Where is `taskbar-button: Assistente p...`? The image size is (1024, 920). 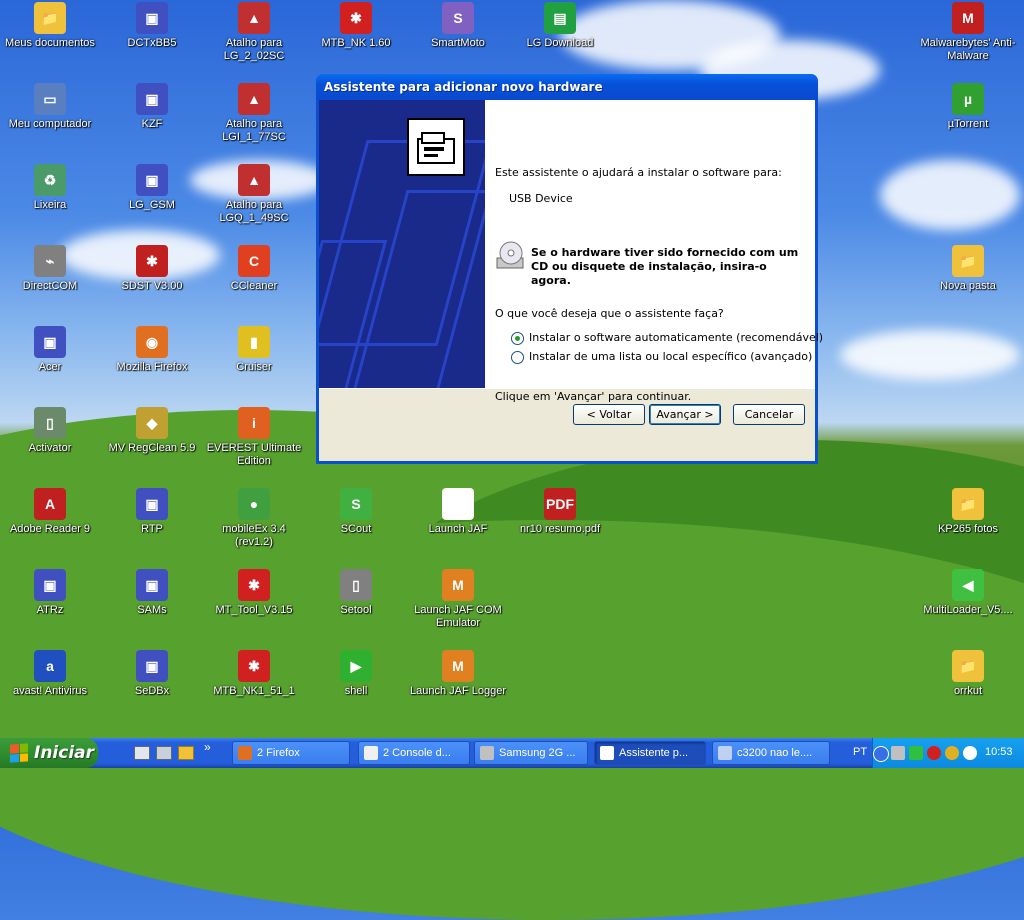 taskbar-button: Assistente p... is located at coordinates (650, 753).